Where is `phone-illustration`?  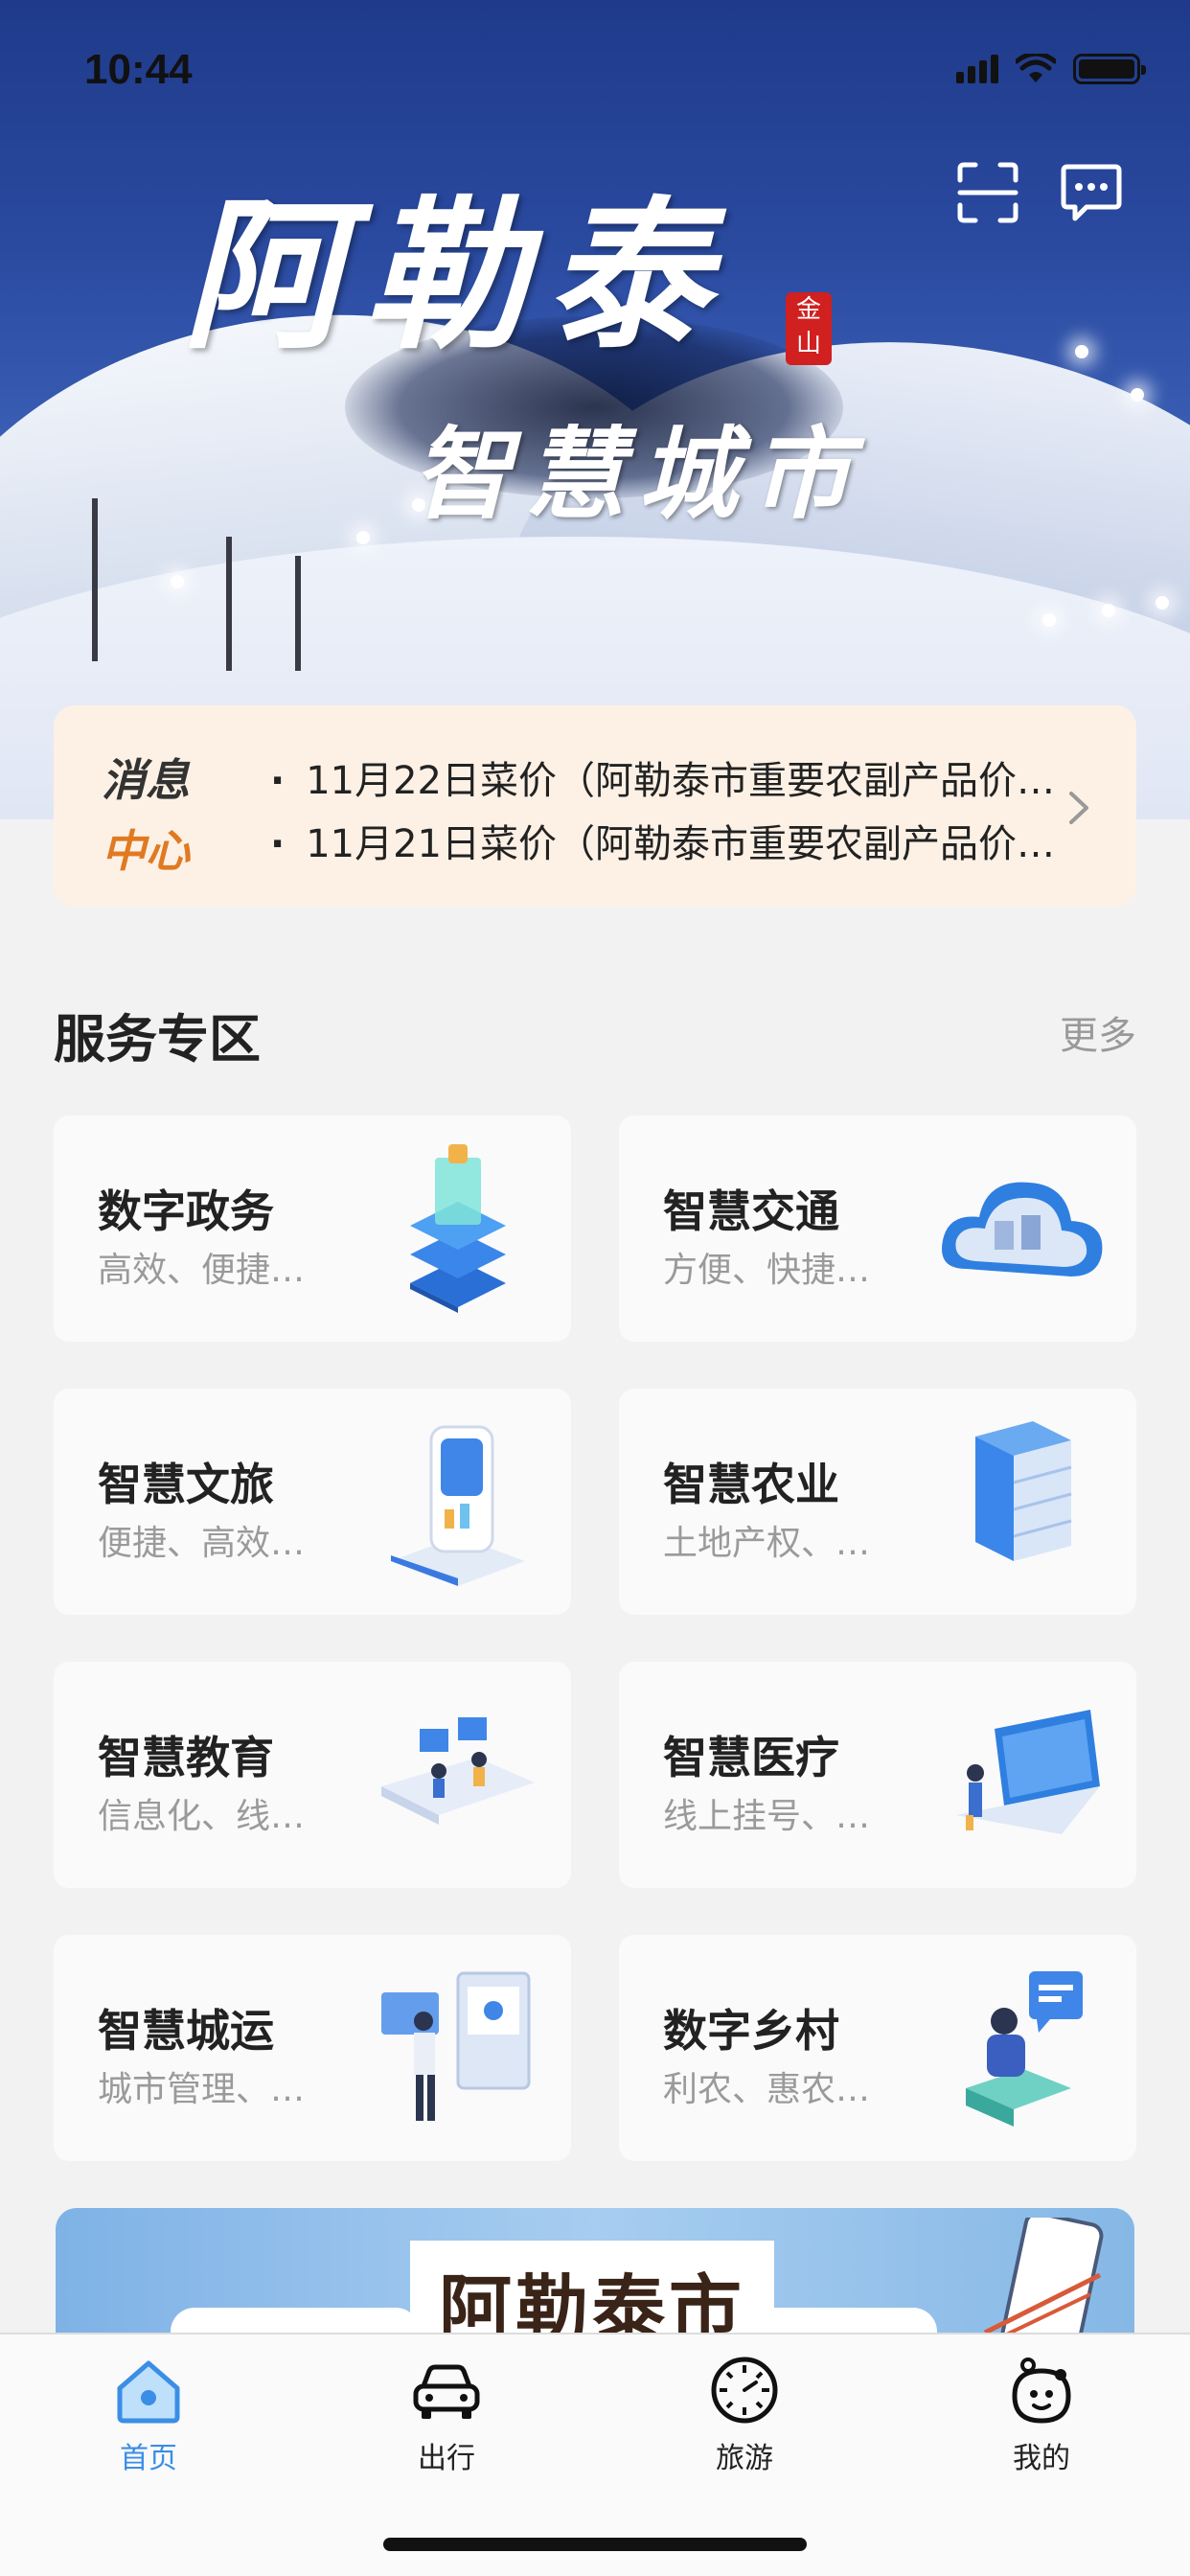 phone-illustration is located at coordinates (1043, 2275).